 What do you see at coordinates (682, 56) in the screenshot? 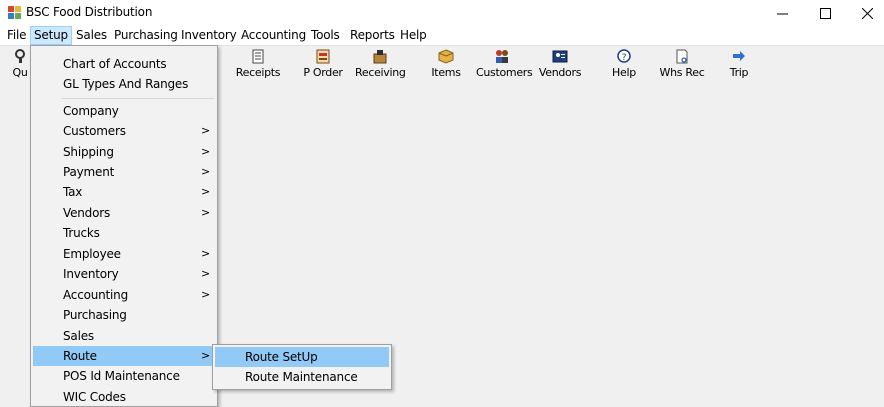
I see `warehouse-receiving-icon` at bounding box center [682, 56].